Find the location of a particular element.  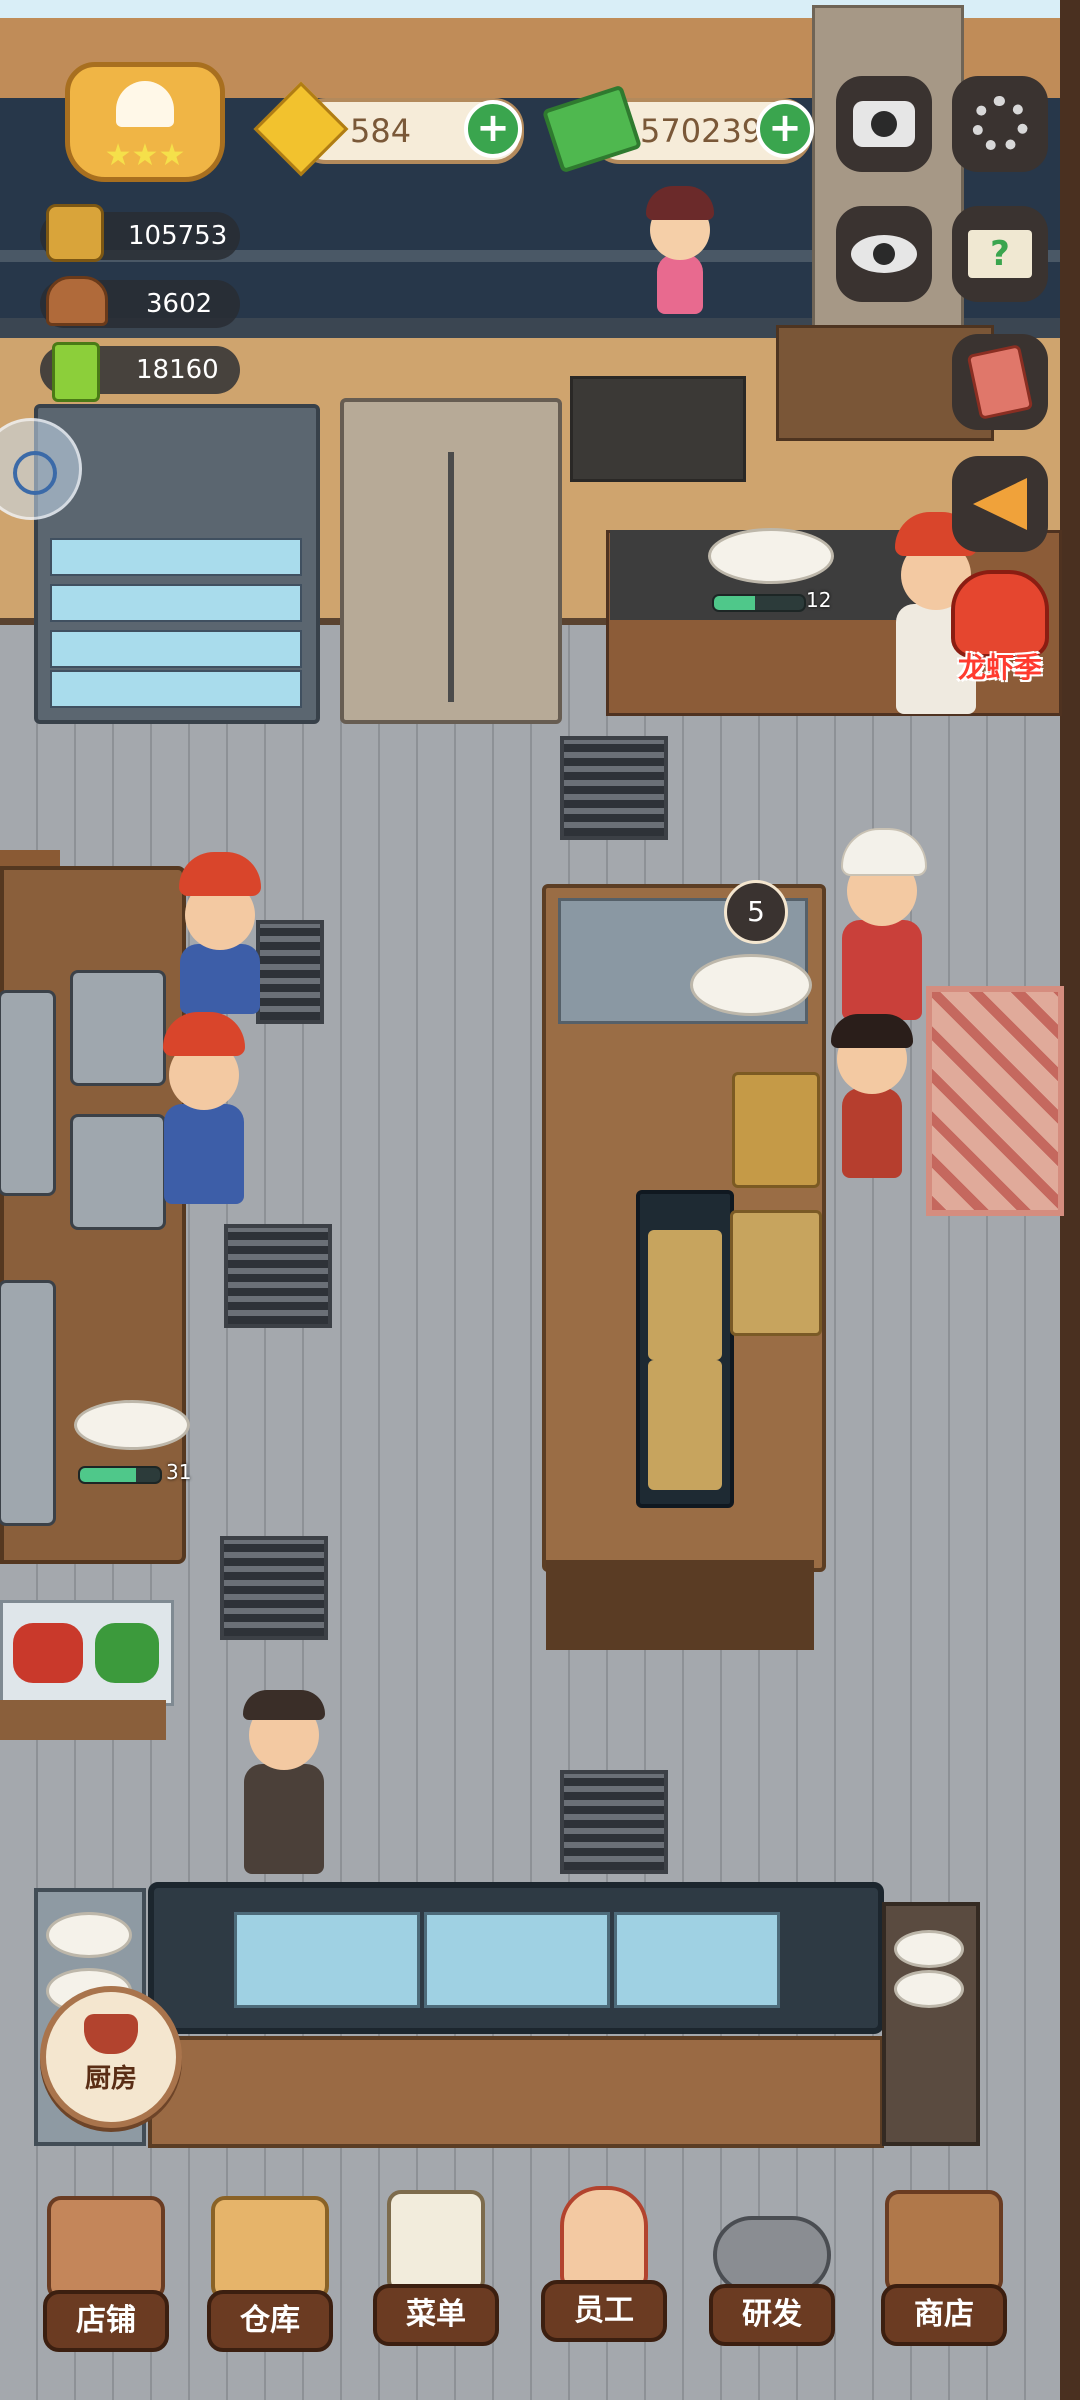

island-tray is located at coordinates (776, 1130).